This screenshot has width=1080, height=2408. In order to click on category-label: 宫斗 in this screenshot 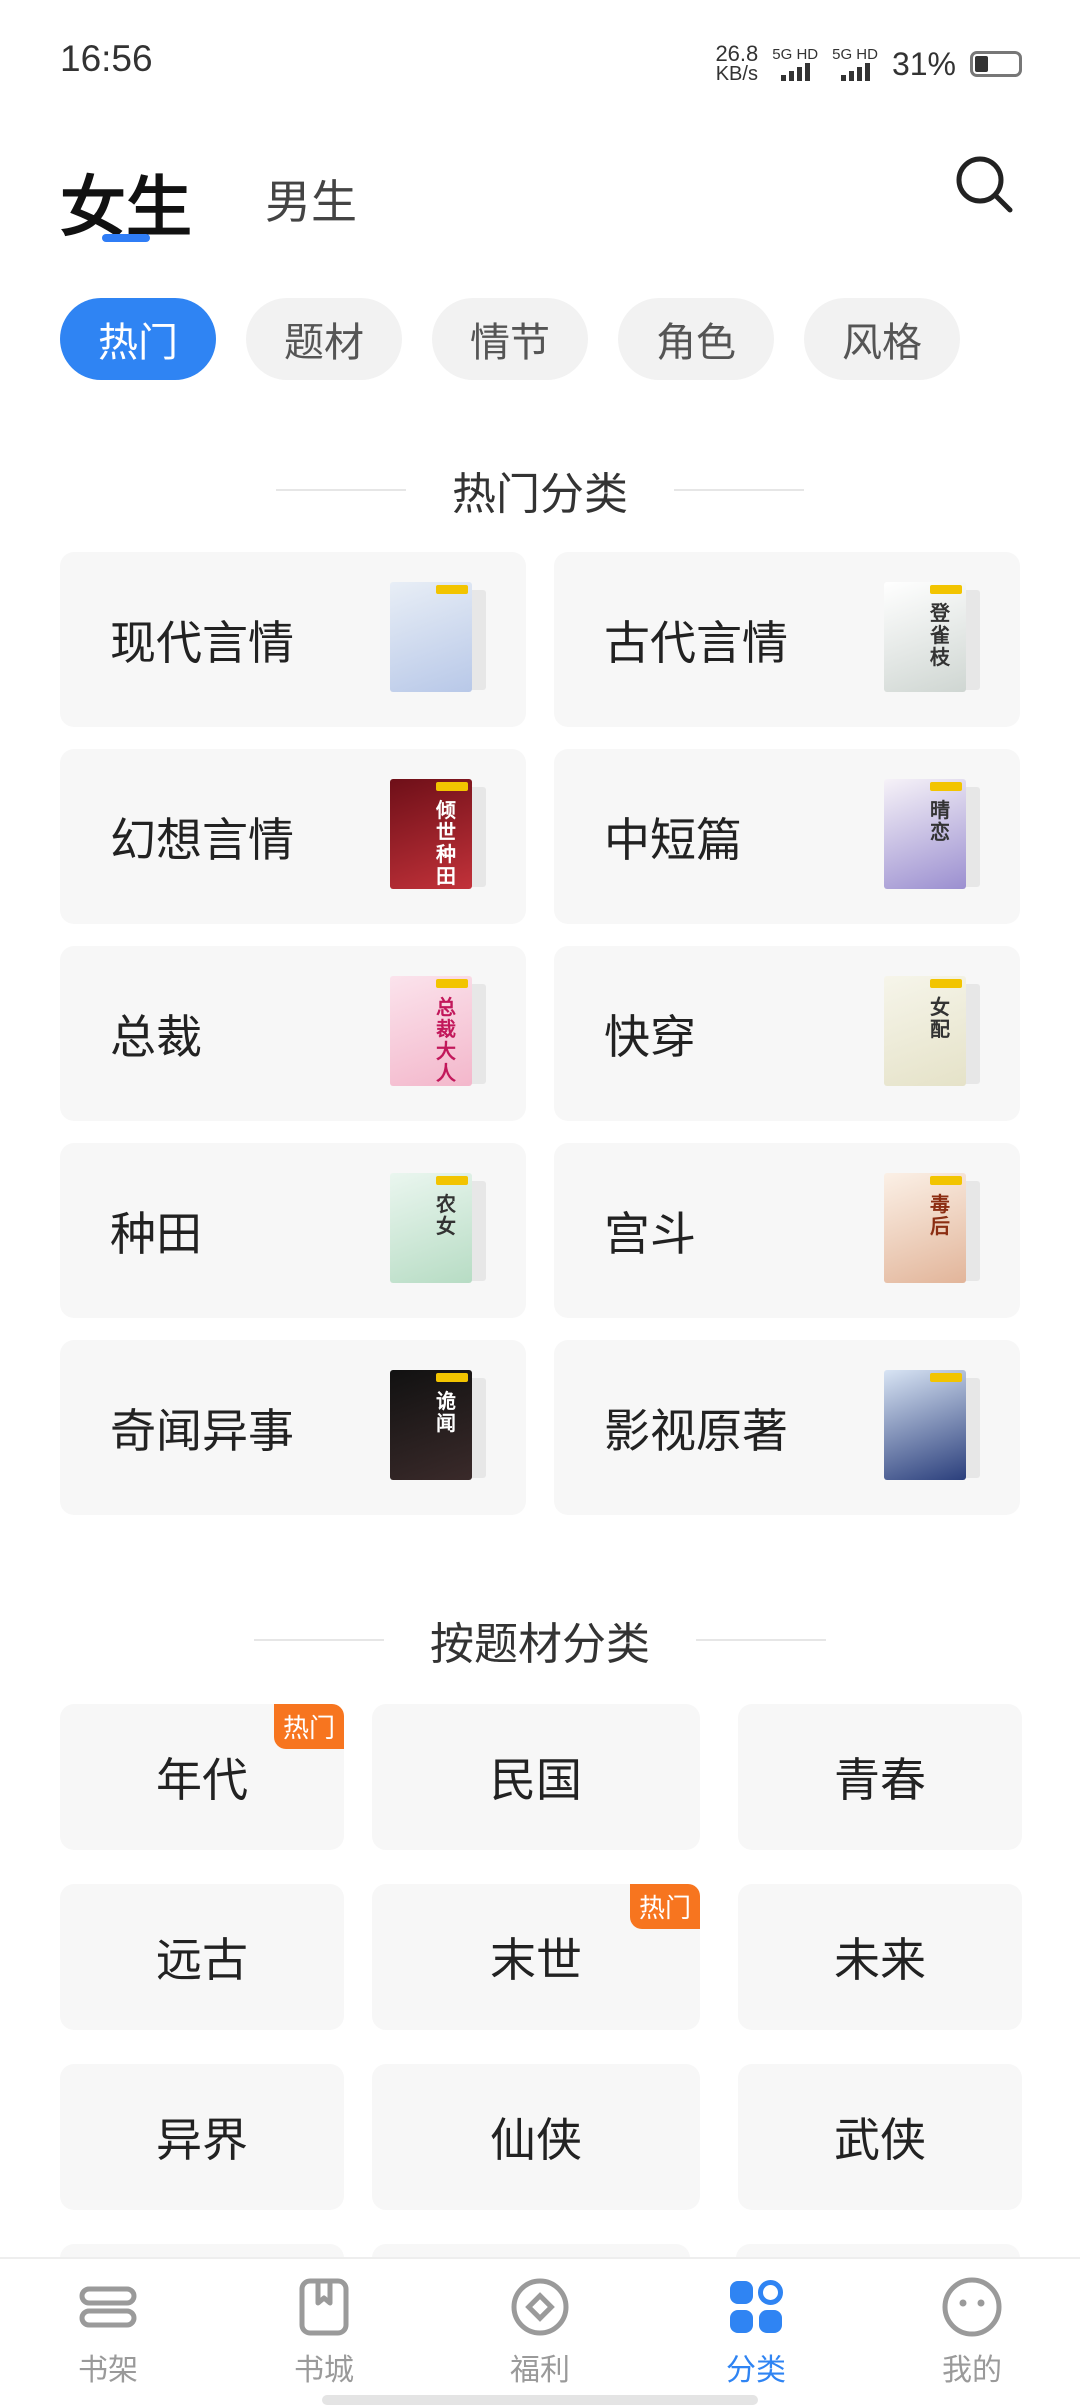, I will do `click(650, 1233)`.